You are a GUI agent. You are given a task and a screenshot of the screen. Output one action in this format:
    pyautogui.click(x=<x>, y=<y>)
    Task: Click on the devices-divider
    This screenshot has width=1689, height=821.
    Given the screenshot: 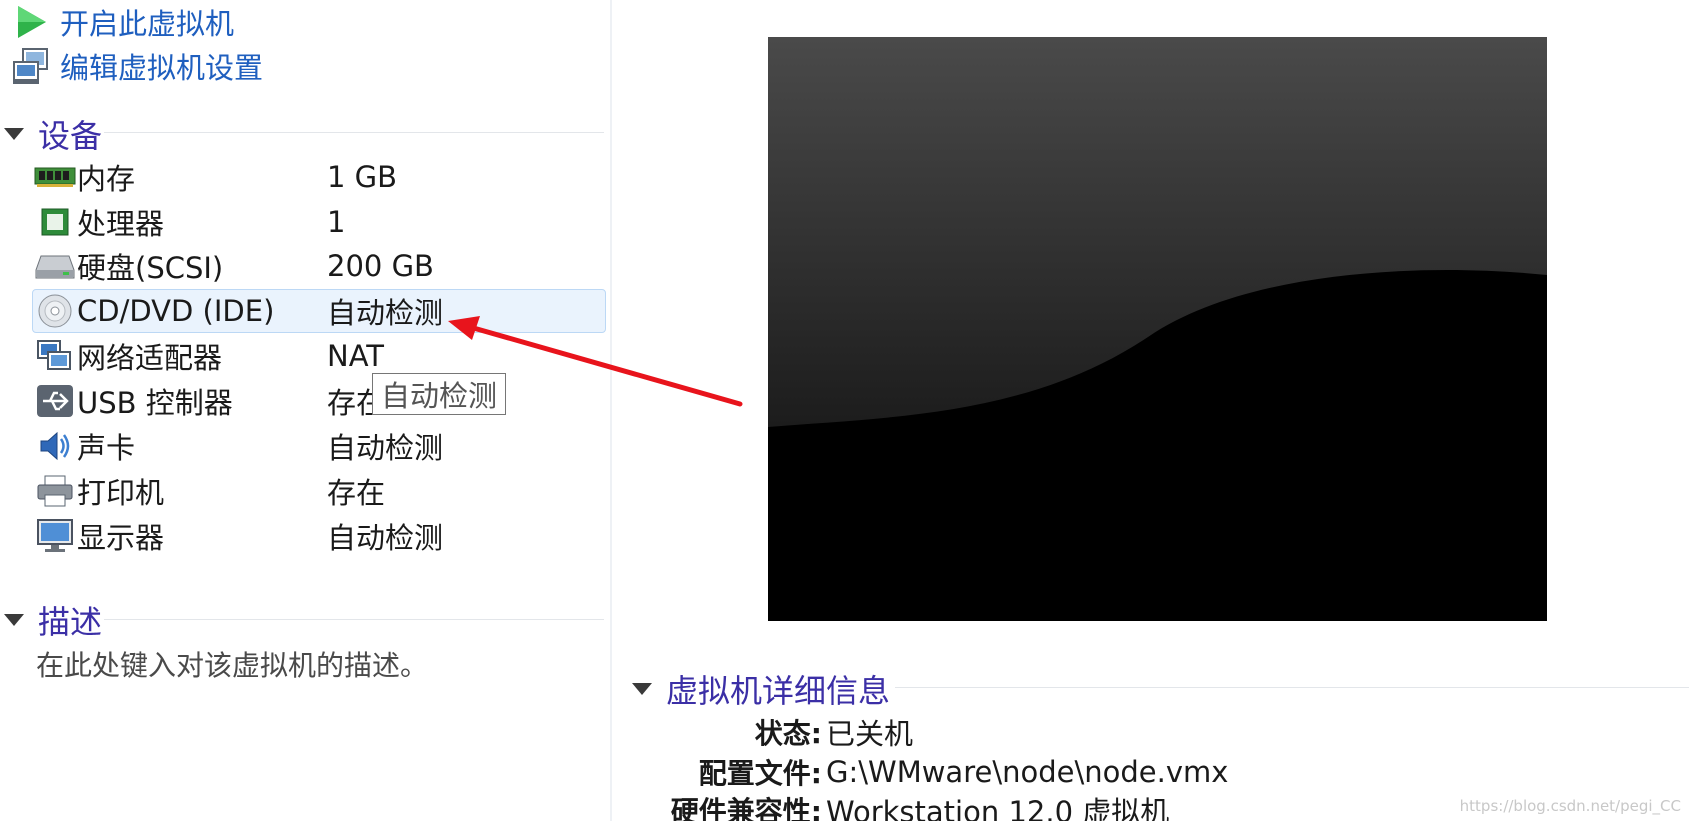 What is the action you would take?
    pyautogui.click(x=354, y=132)
    